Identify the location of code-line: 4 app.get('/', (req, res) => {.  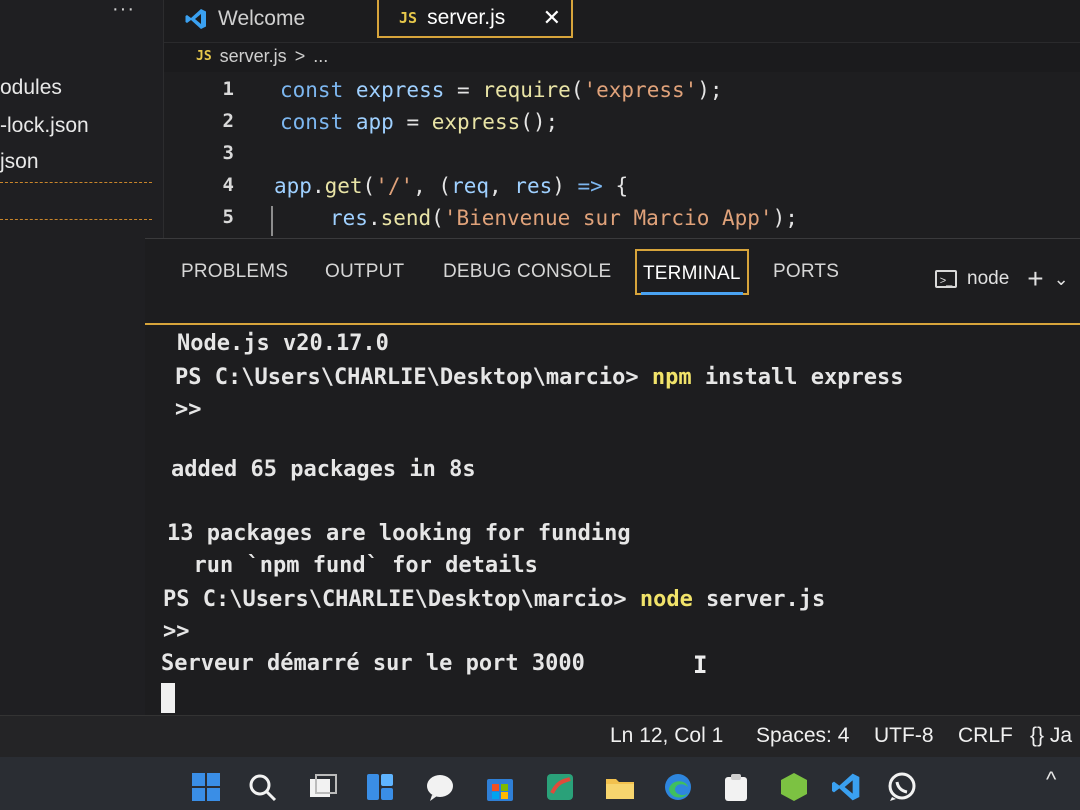
(622, 189).